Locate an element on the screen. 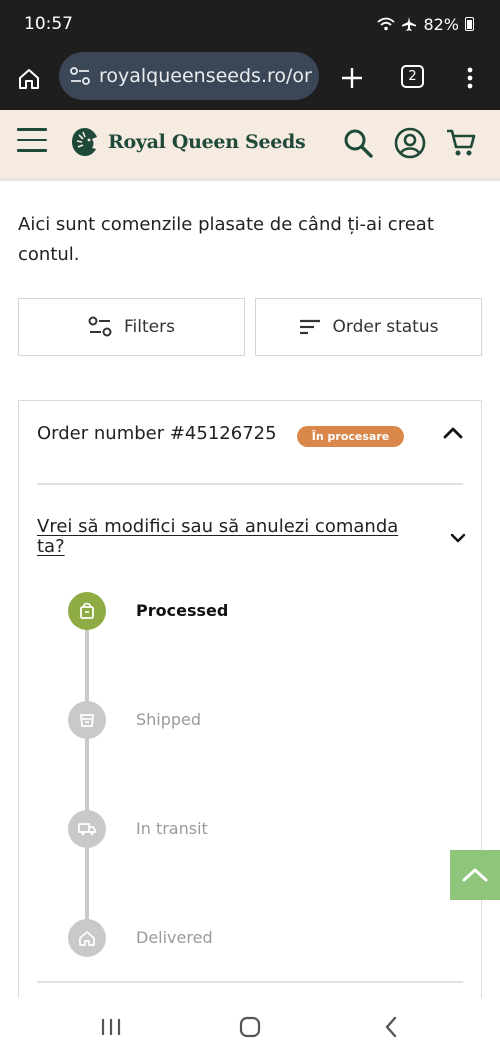 The image size is (500, 1056). step-processed-label: Processed is located at coordinates (182, 610).